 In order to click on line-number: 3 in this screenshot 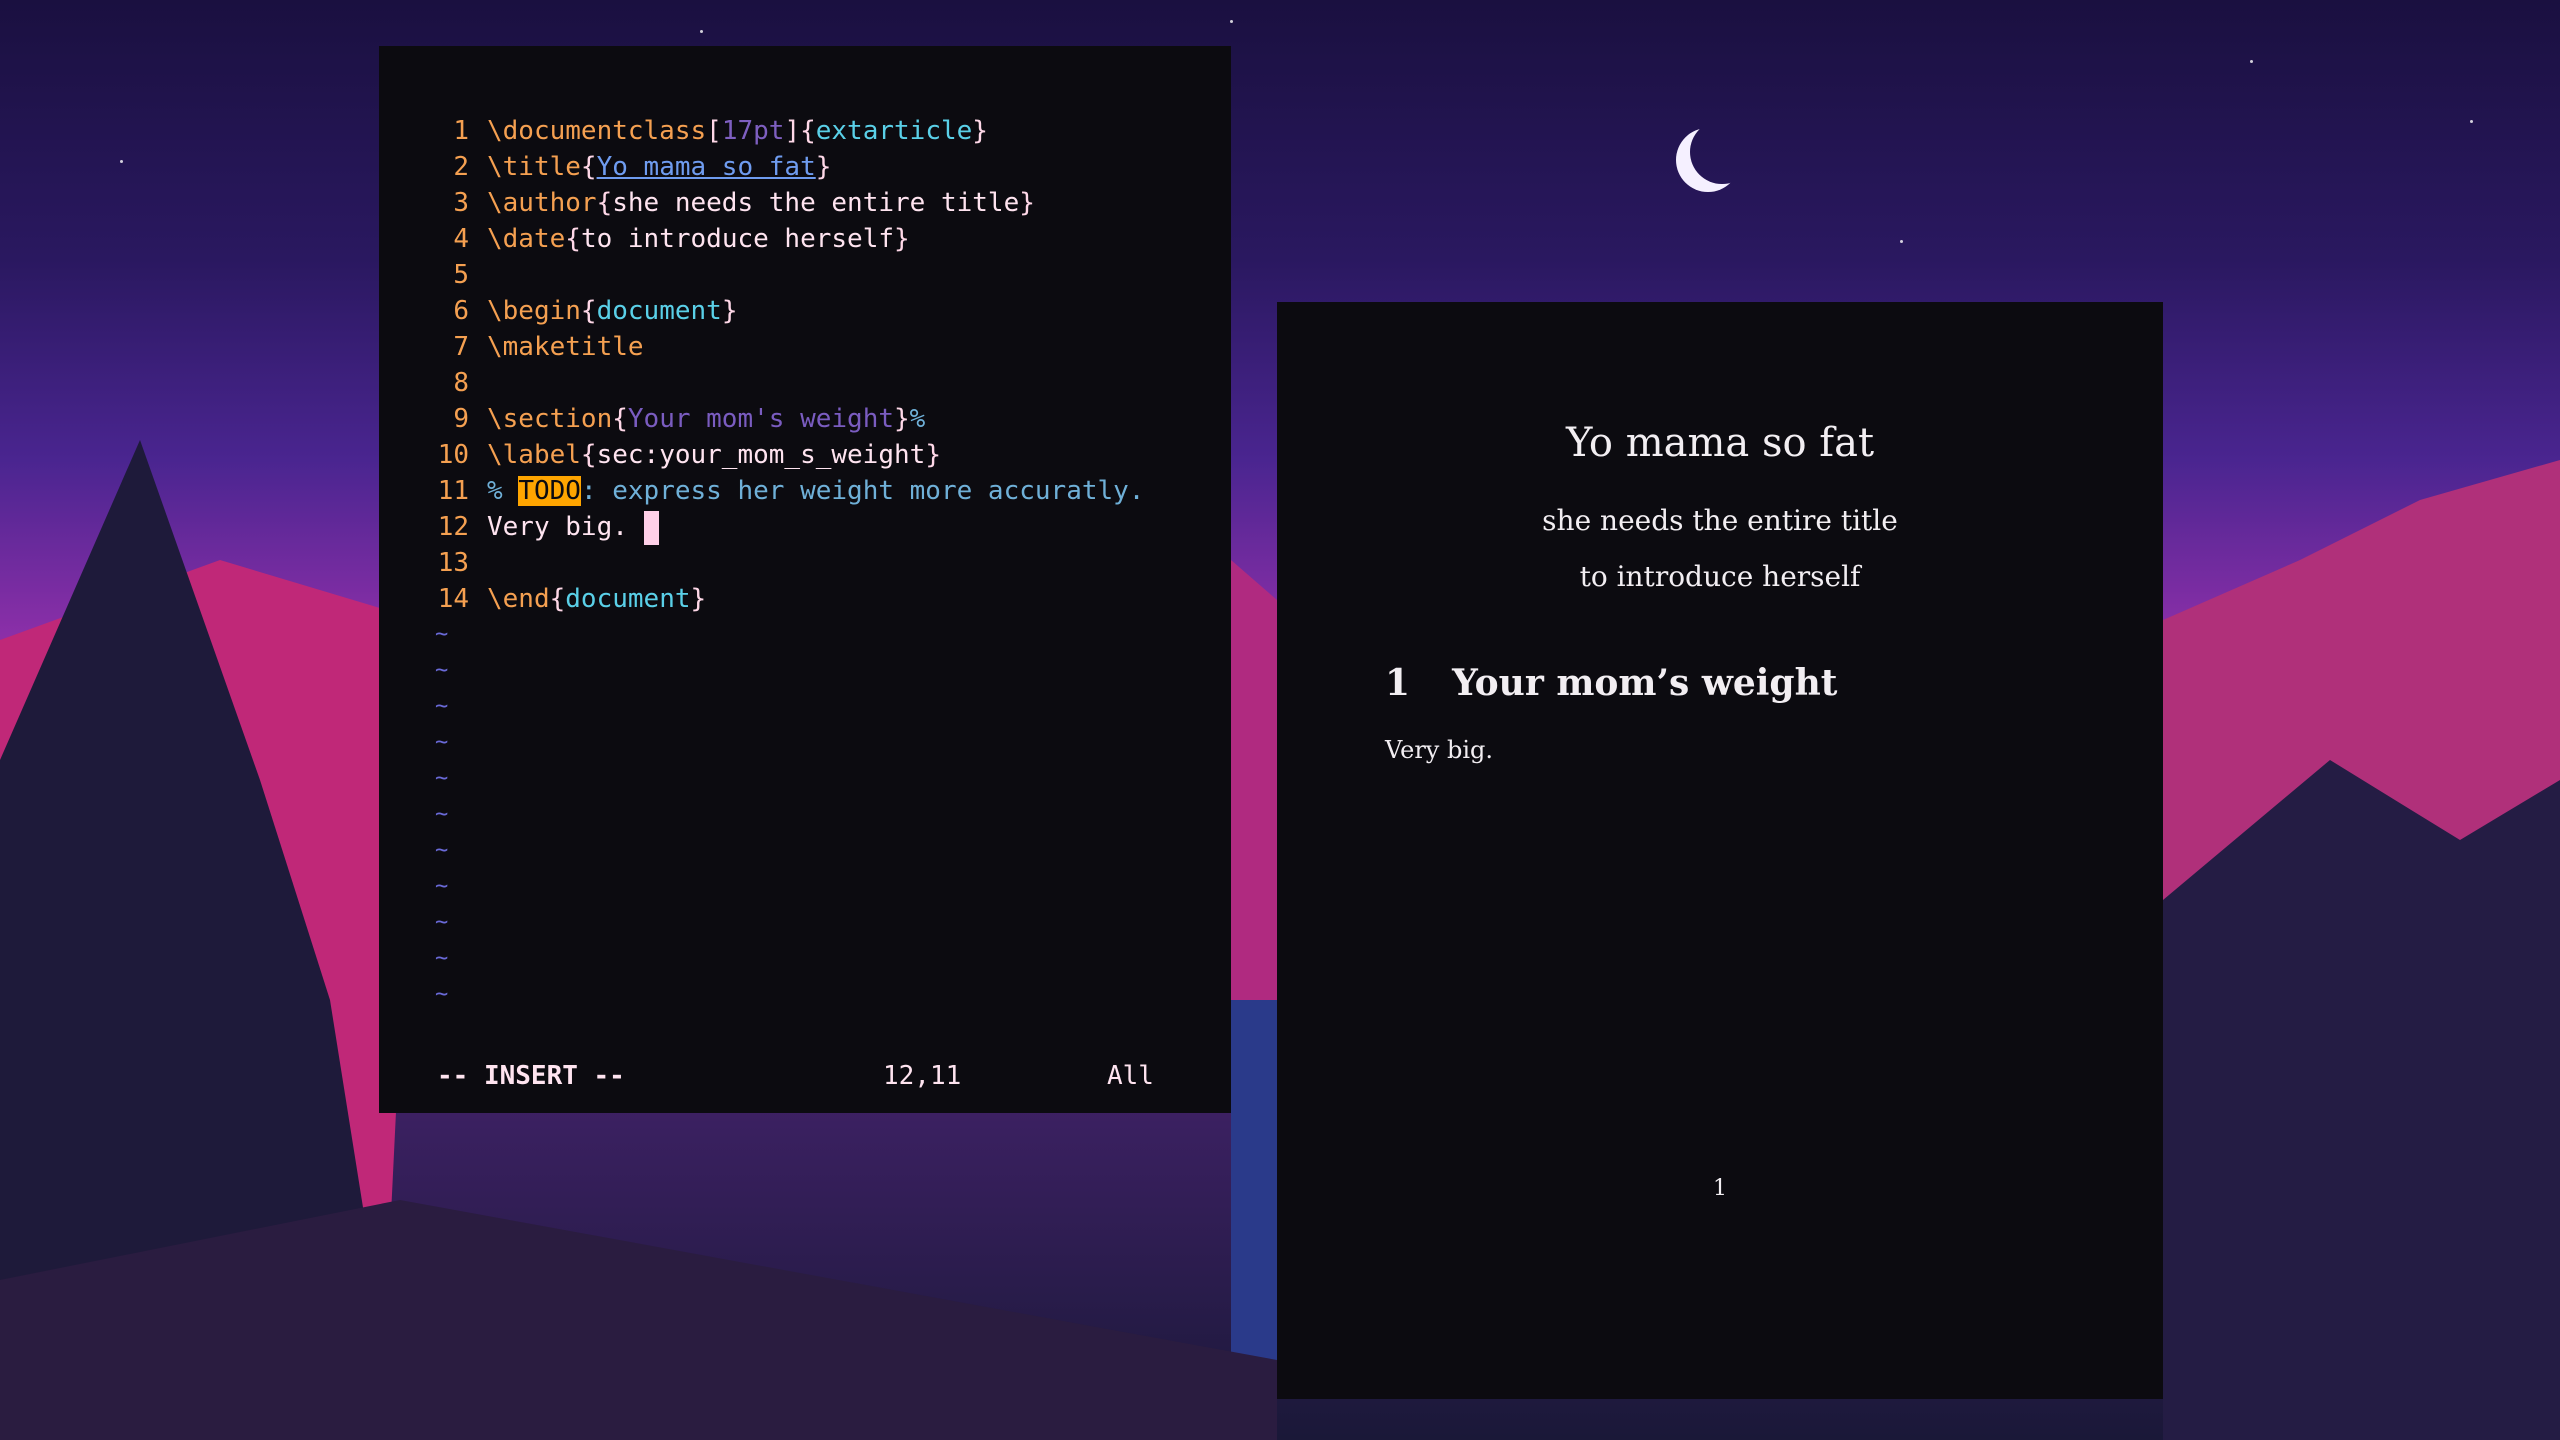, I will do `click(461, 203)`.